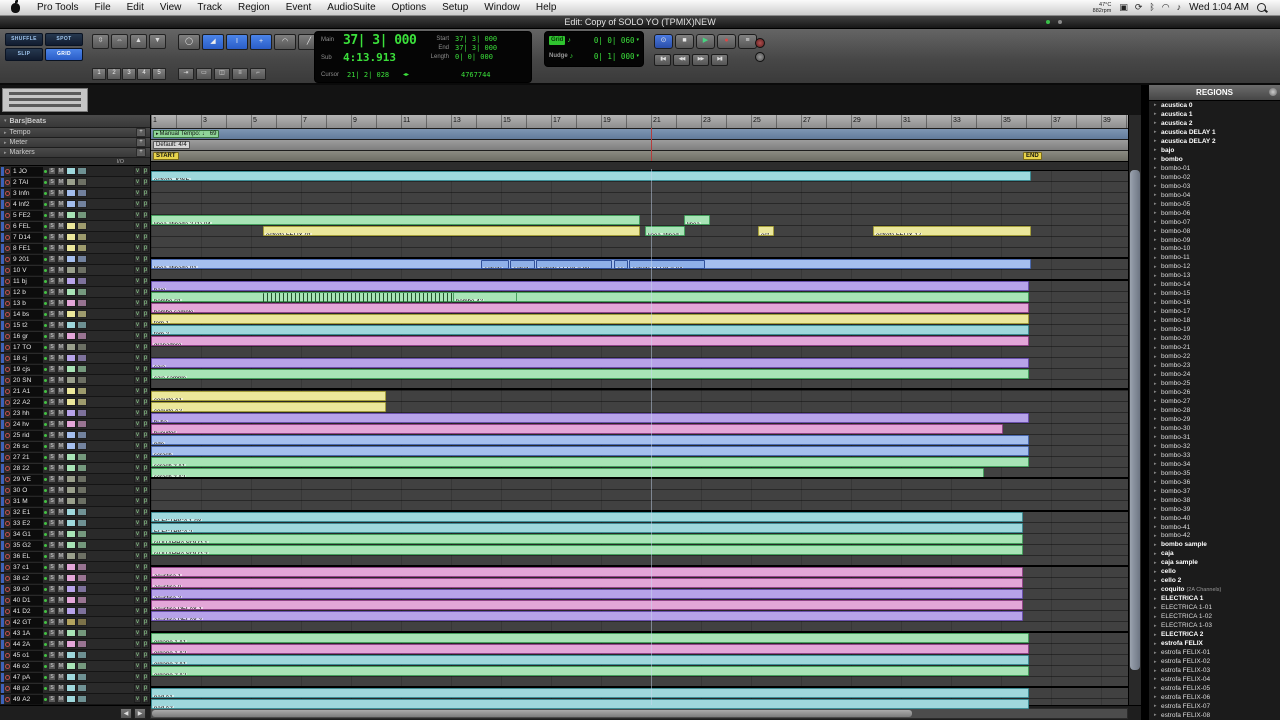 Image resolution: width=1280 pixels, height=720 pixels. I want to click on nudge-row: Nudge ♪ 0| 1| 000 ▾, so click(594, 56).